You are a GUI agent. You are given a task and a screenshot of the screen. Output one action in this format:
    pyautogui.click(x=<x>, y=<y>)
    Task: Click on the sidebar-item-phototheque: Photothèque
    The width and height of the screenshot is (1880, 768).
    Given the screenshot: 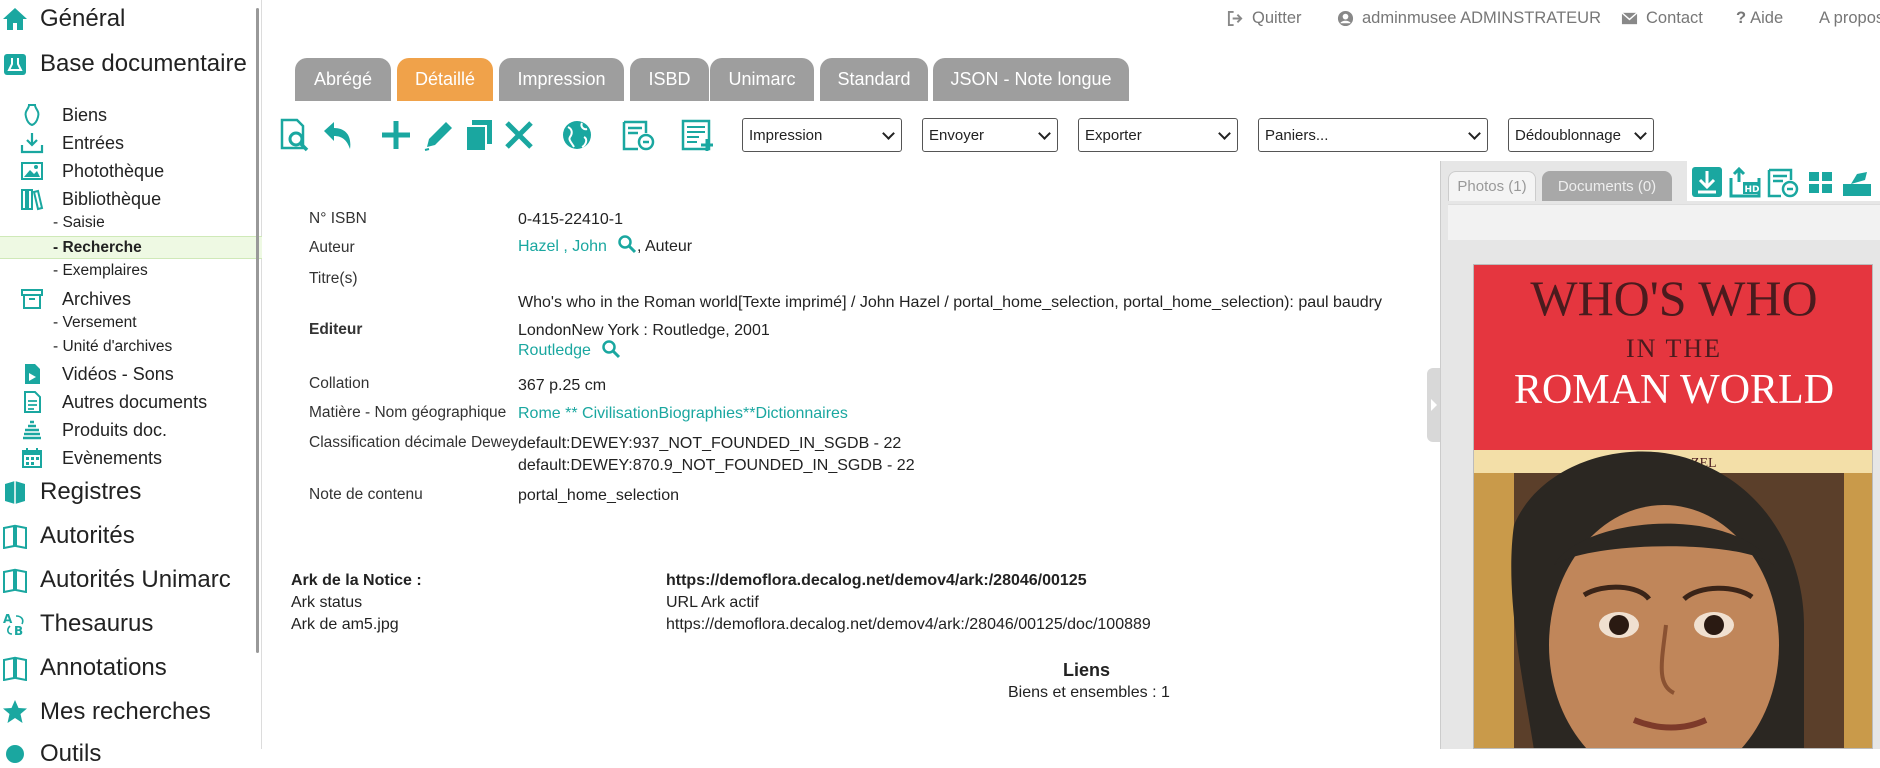 What is the action you would take?
    pyautogui.click(x=92, y=171)
    